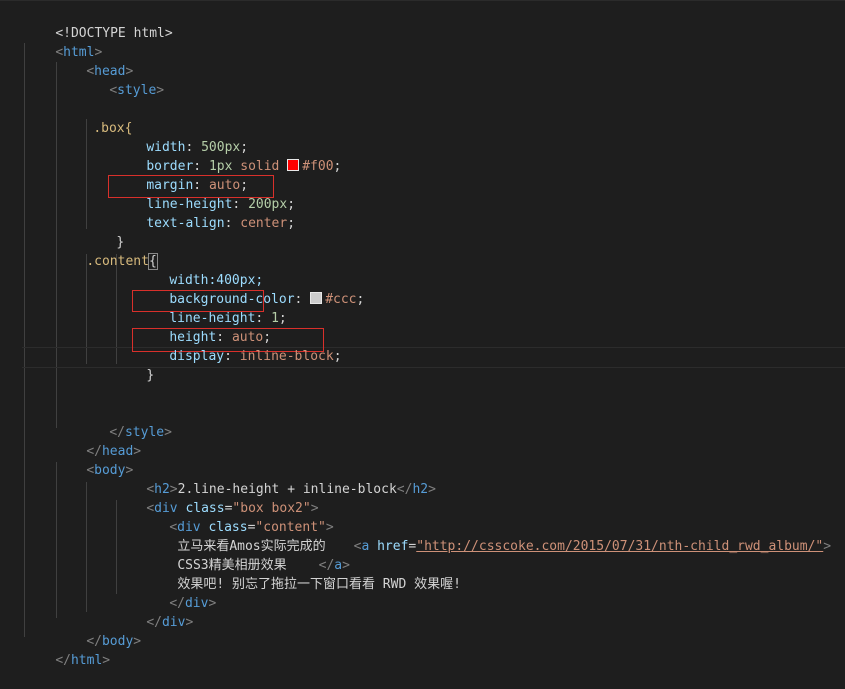 The height and width of the screenshot is (689, 845). What do you see at coordinates (422, 555) in the screenshot?
I see `code-line: CSS3精美相册效果 </a>` at bounding box center [422, 555].